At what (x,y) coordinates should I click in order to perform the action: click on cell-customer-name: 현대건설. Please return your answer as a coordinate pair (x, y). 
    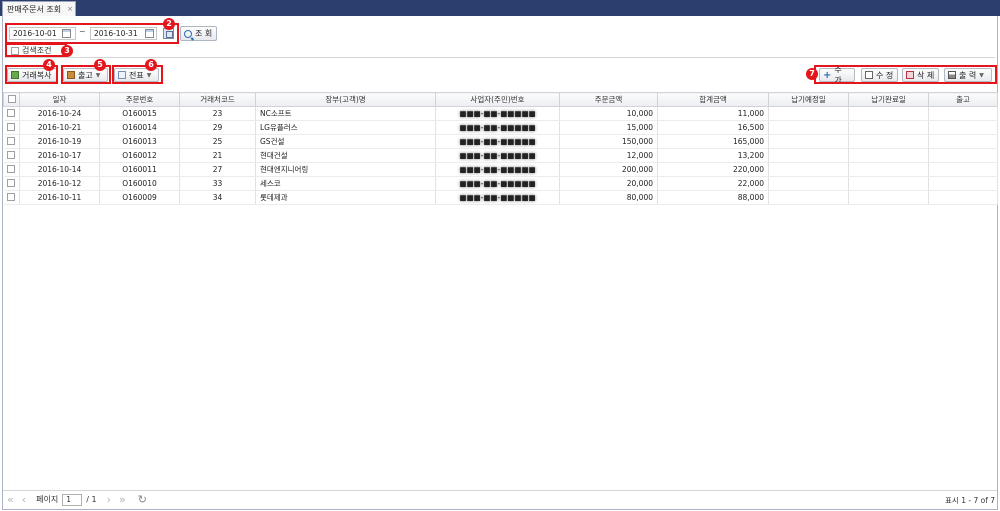
    Looking at the image, I should click on (345, 155).